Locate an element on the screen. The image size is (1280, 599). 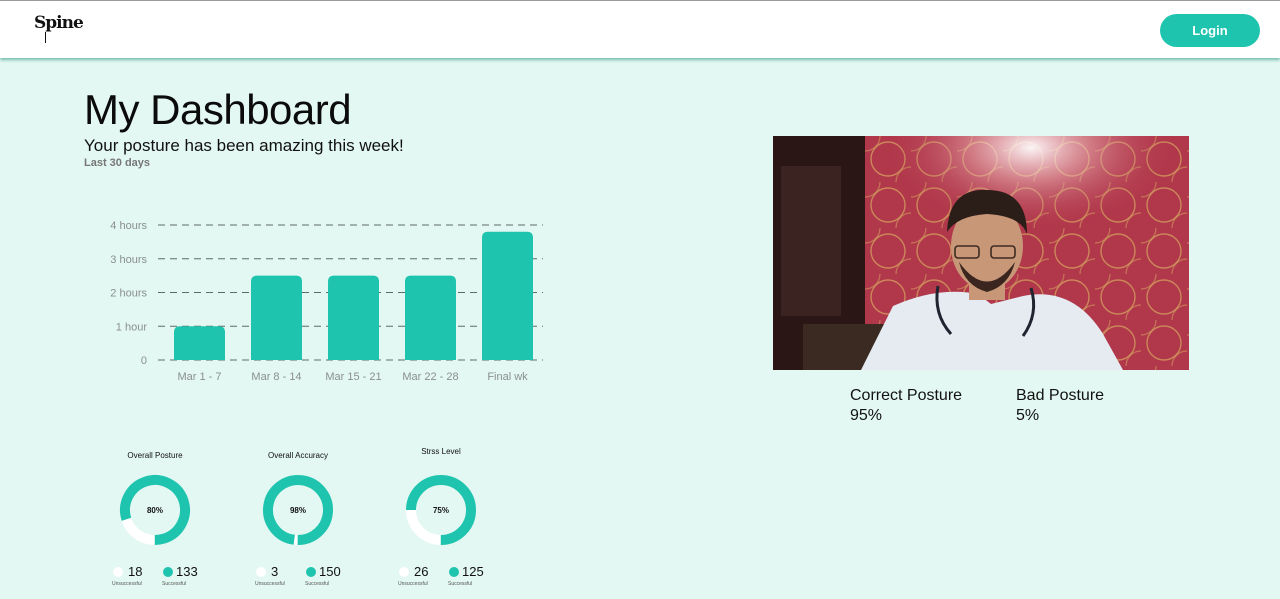
donut-percent: 98% is located at coordinates (298, 510).